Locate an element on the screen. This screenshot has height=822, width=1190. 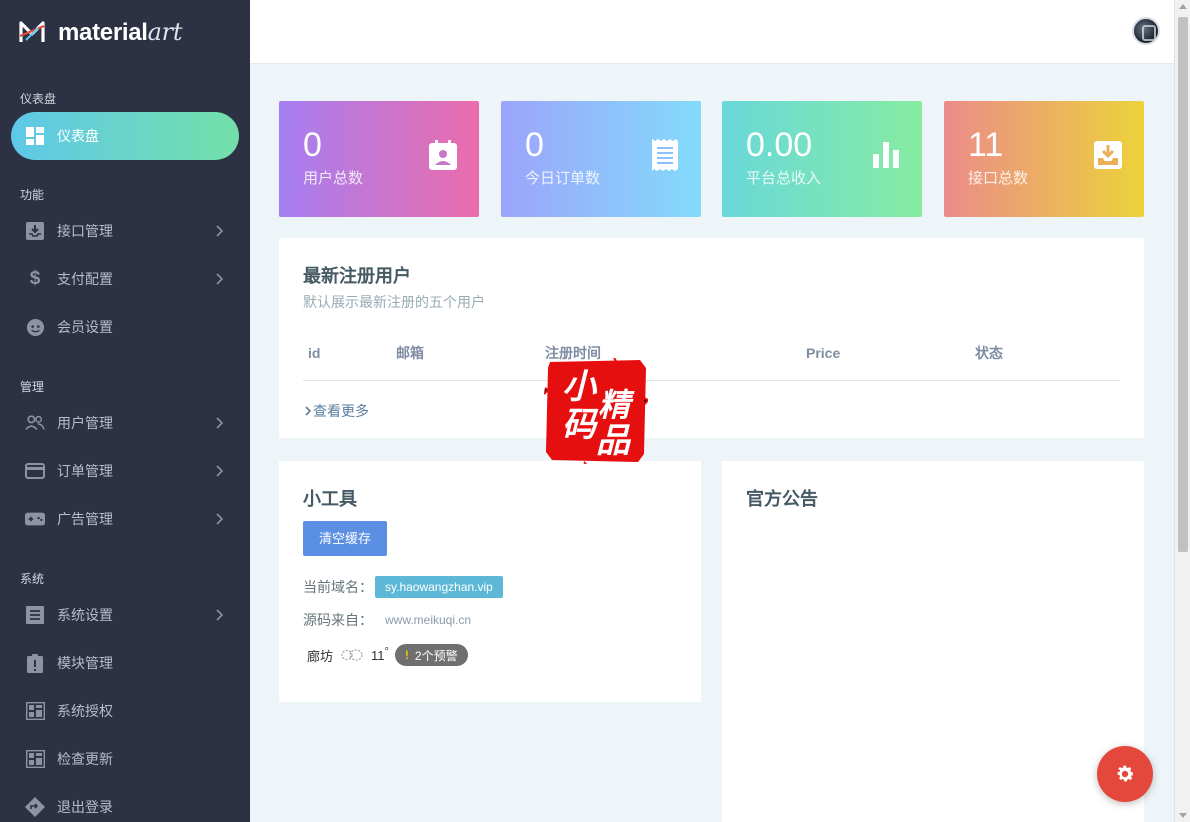
section-label-functions: 功能 is located at coordinates (32, 195).